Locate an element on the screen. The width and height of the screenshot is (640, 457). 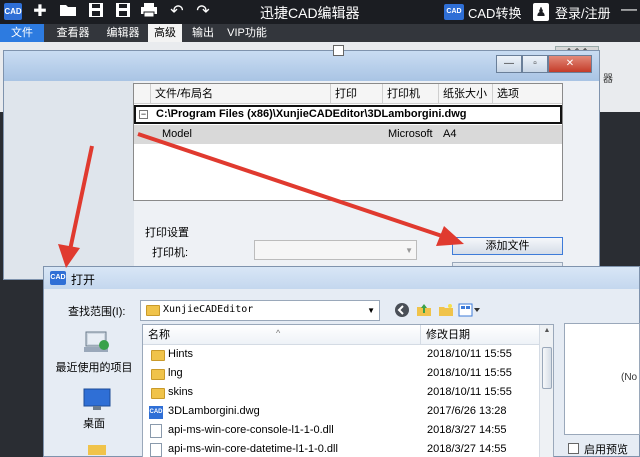
col-name: 名称 ^ is located at coordinates (282, 335).